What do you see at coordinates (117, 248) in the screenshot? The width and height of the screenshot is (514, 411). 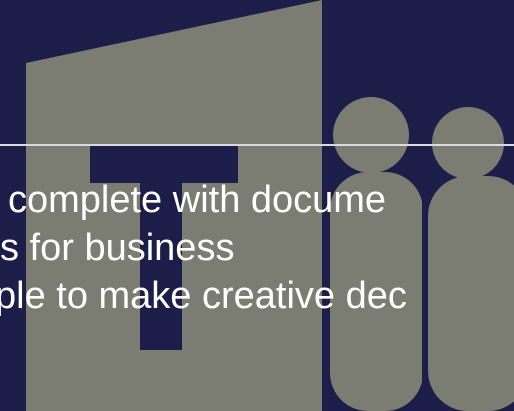 I see `slide-text-line-2: s for business` at bounding box center [117, 248].